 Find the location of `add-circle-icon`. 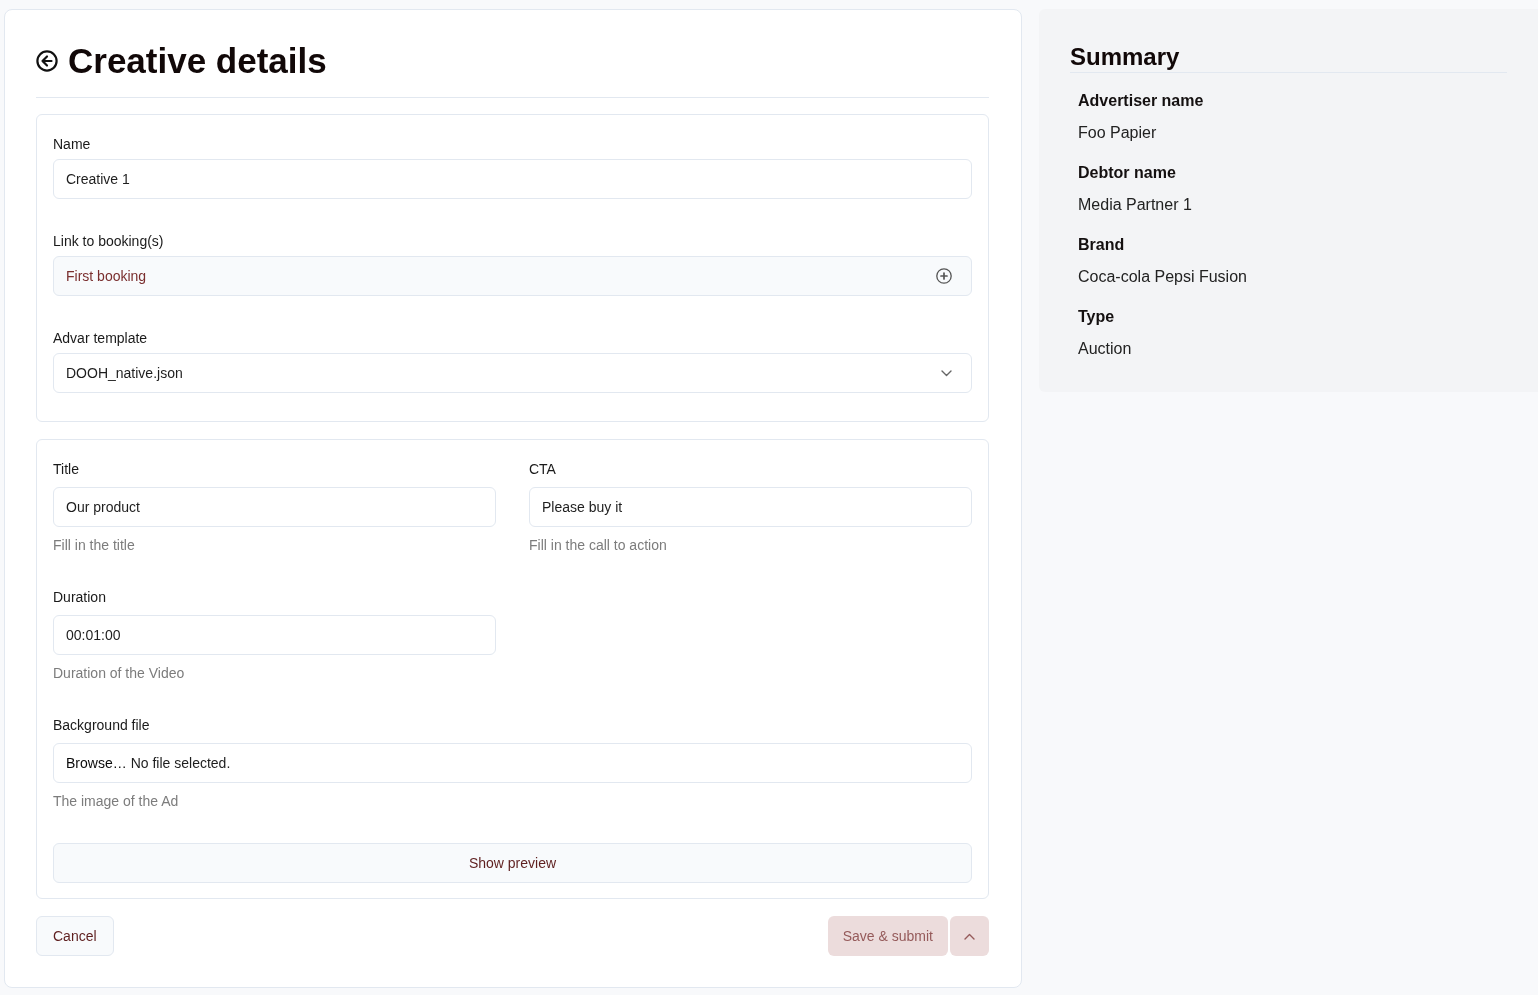

add-circle-icon is located at coordinates (944, 276).